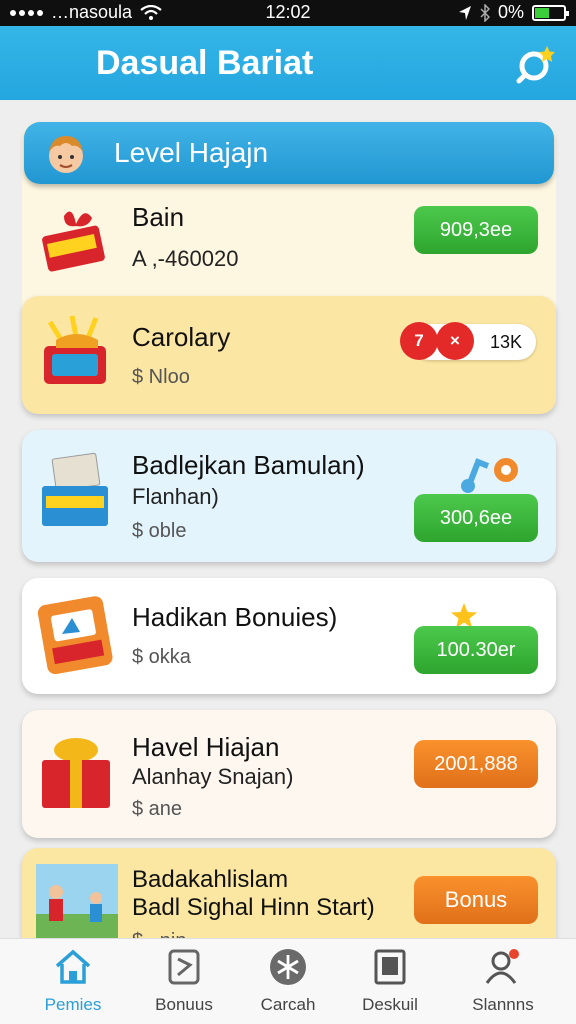 The height and width of the screenshot is (1024, 576). I want to click on app-header: Dasual Bariat, so click(288, 63).